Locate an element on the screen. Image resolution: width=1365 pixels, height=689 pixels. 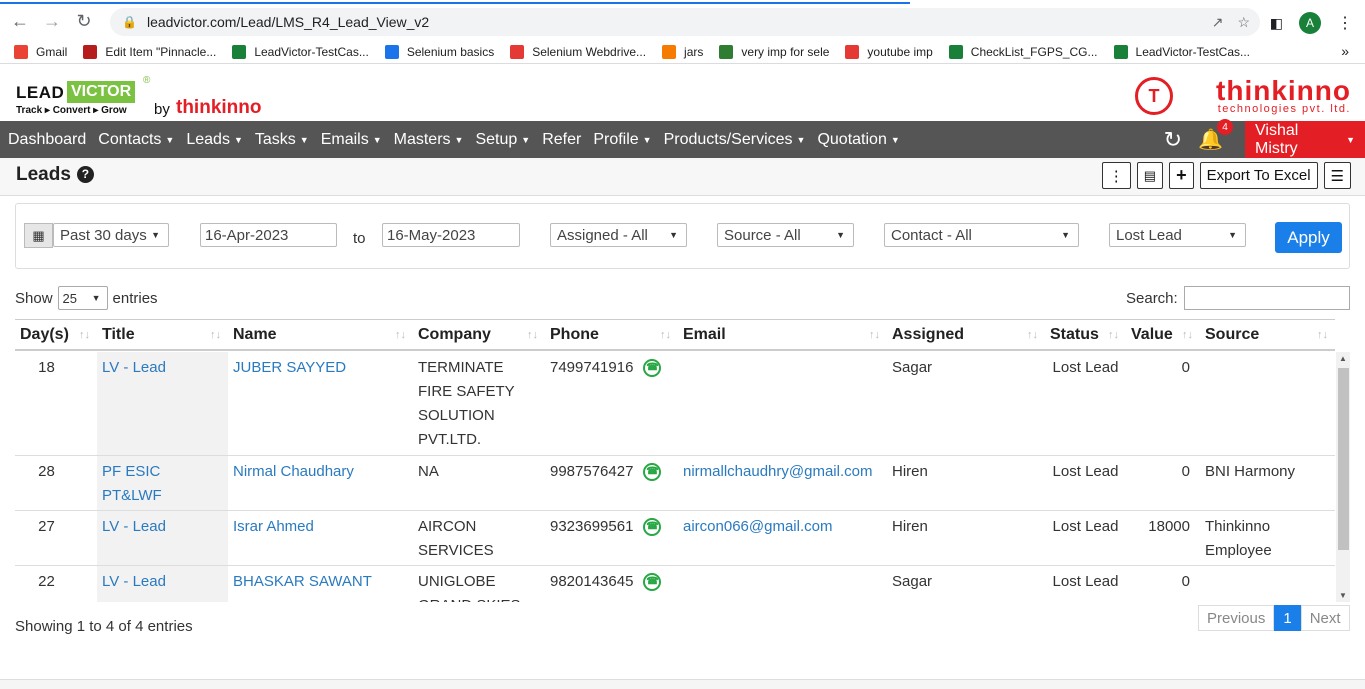
nav-item-quotation: Quotation ▼ is located at coordinates (858, 139).